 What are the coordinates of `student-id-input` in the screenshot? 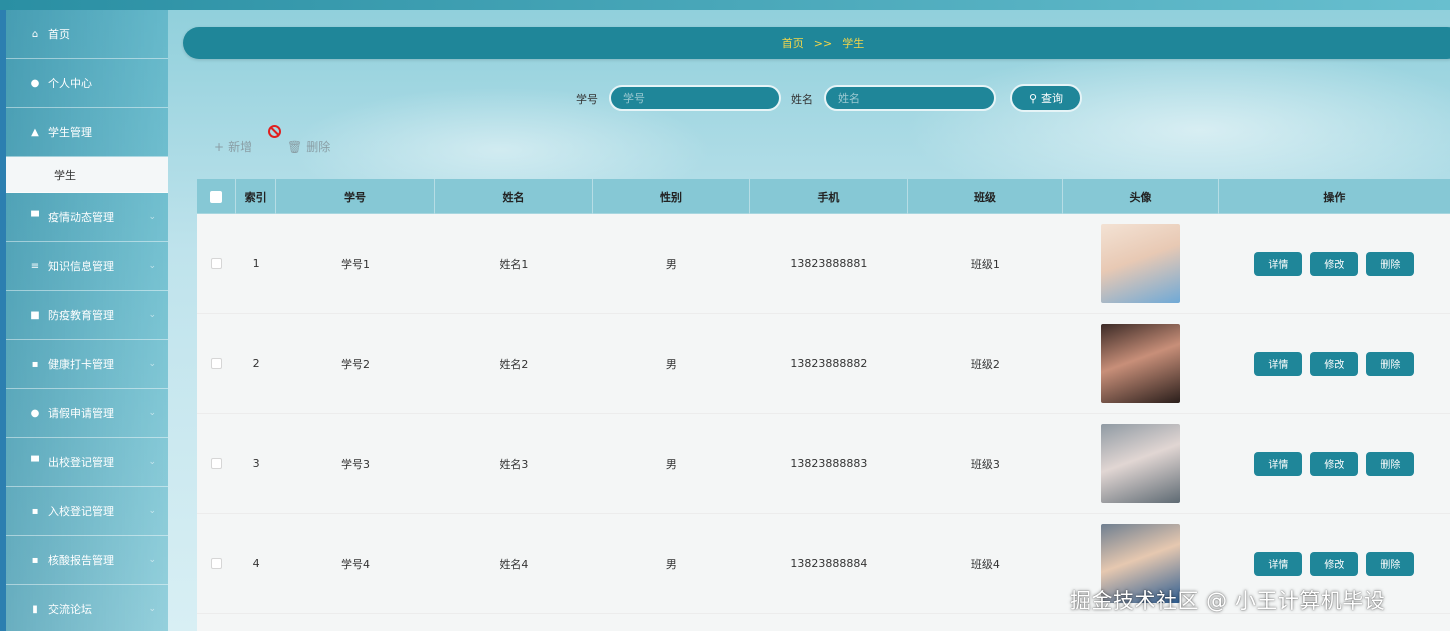 It's located at (695, 98).